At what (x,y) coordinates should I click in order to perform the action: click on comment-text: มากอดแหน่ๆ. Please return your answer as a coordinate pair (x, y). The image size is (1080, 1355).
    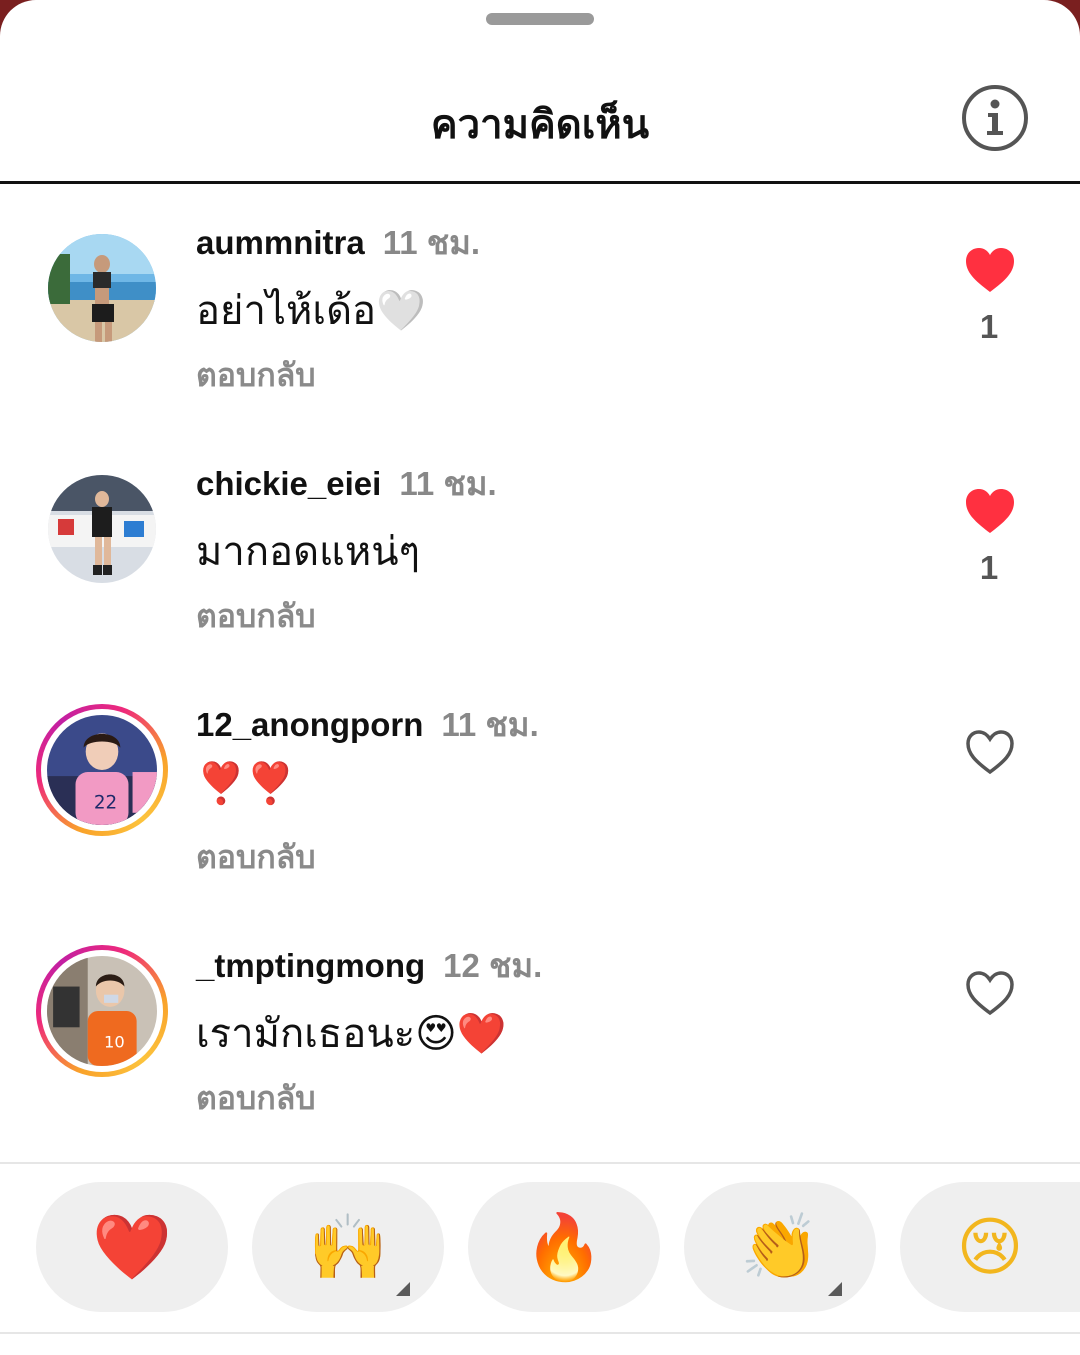
    Looking at the image, I should click on (308, 552).